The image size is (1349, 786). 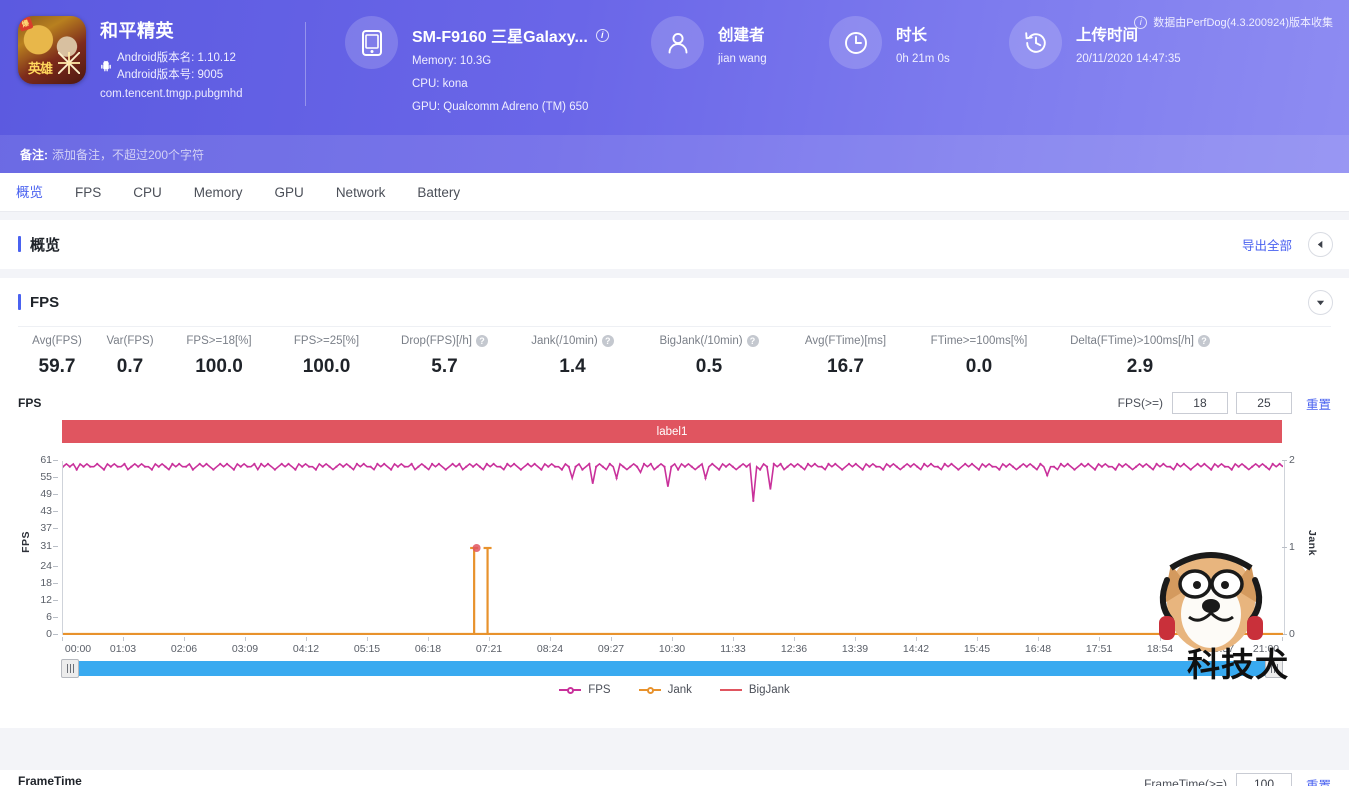 What do you see at coordinates (36, 528) in the screenshot?
I see `y-tick-left: 37` at bounding box center [36, 528].